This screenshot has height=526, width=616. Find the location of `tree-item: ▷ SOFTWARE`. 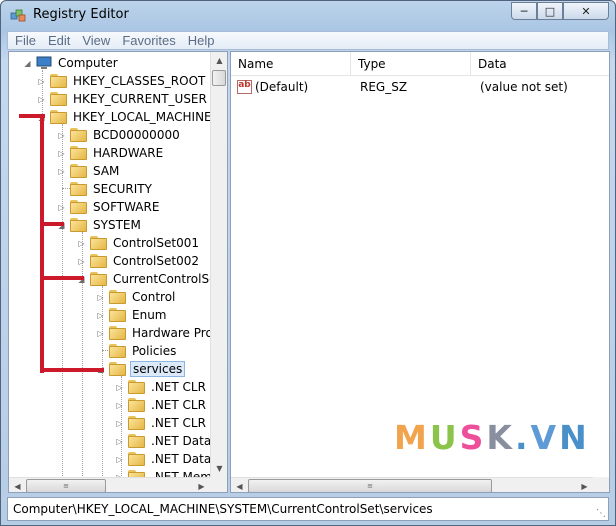

tree-item: ▷ SOFTWARE is located at coordinates (109, 207).